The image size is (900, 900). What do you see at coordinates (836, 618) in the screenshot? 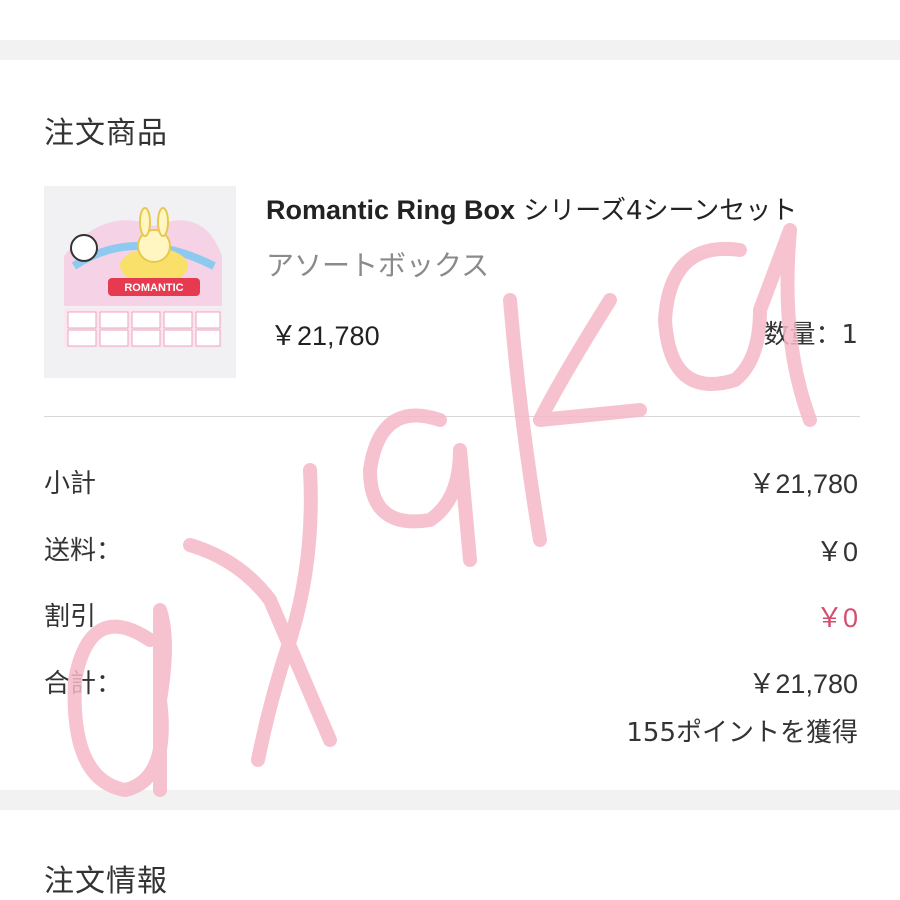
I see `discount-value: ￥0` at bounding box center [836, 618].